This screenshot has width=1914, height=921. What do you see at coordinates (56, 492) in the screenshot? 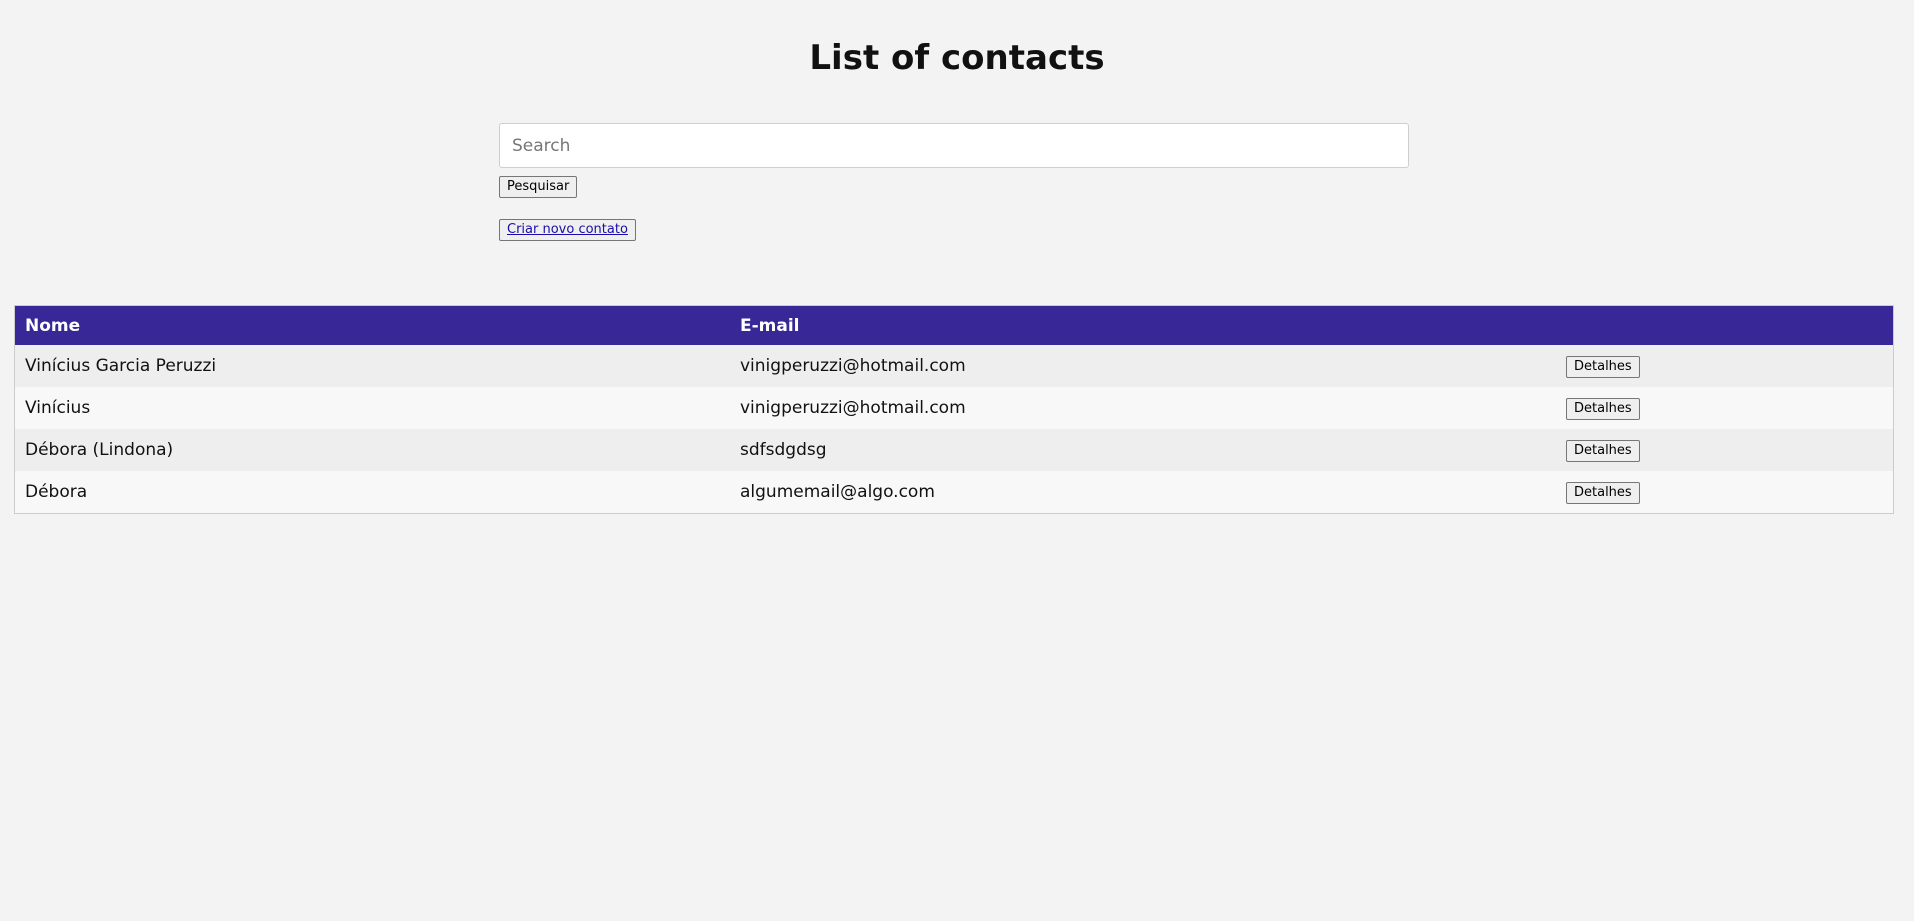
I see `contact-name: Débora` at bounding box center [56, 492].